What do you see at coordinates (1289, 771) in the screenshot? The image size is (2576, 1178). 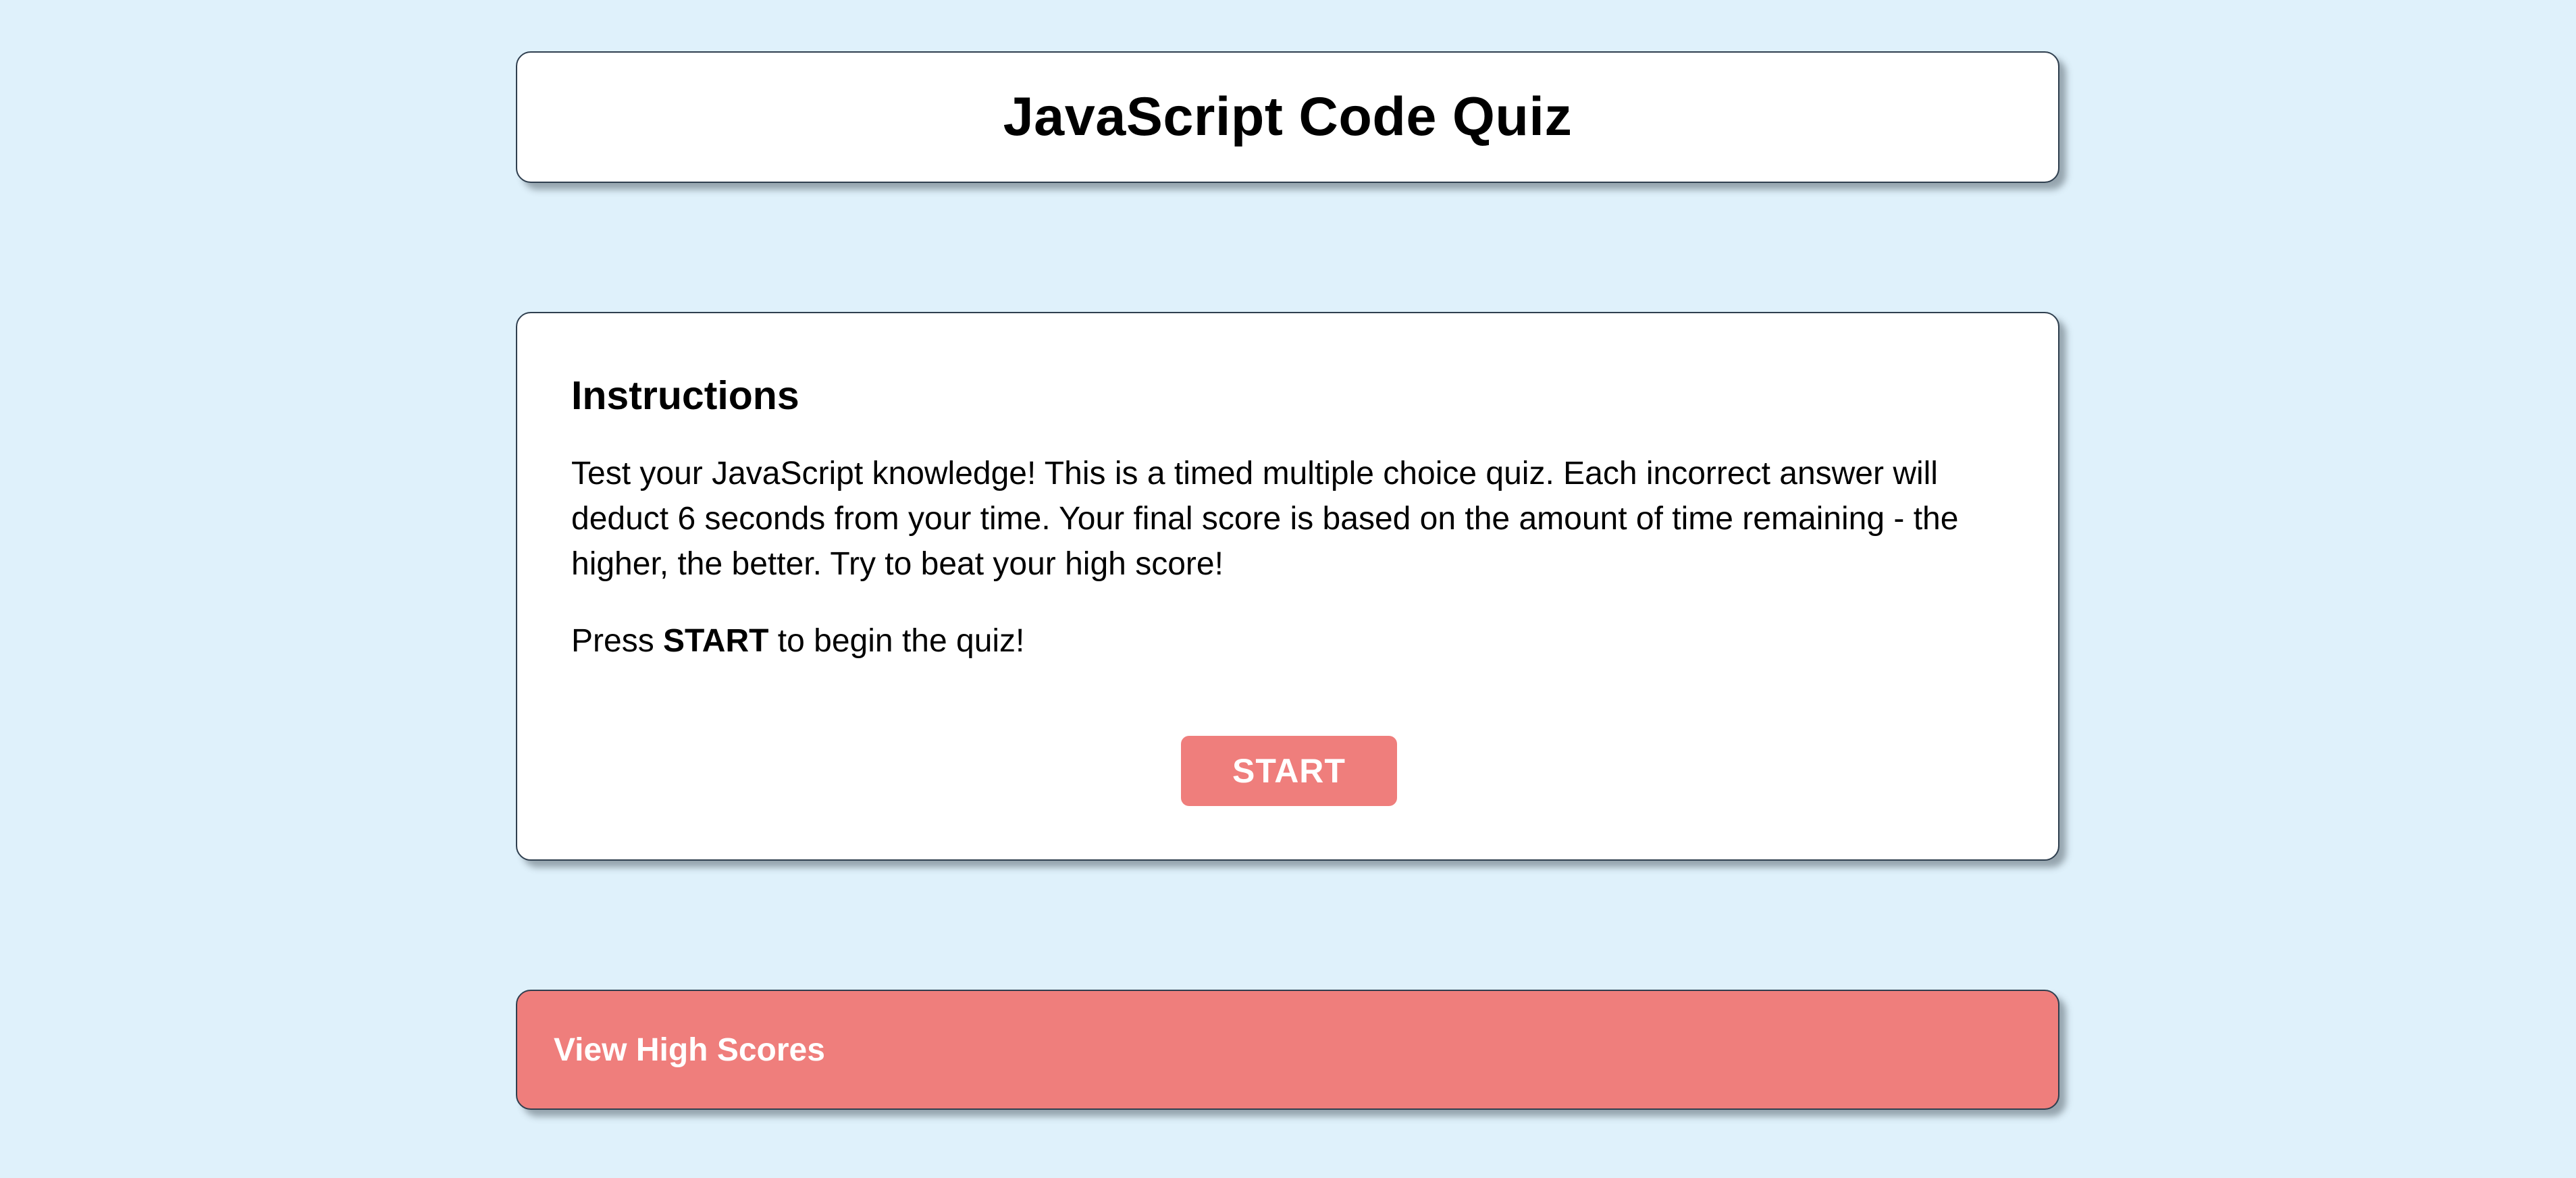 I see `start-button: START` at bounding box center [1289, 771].